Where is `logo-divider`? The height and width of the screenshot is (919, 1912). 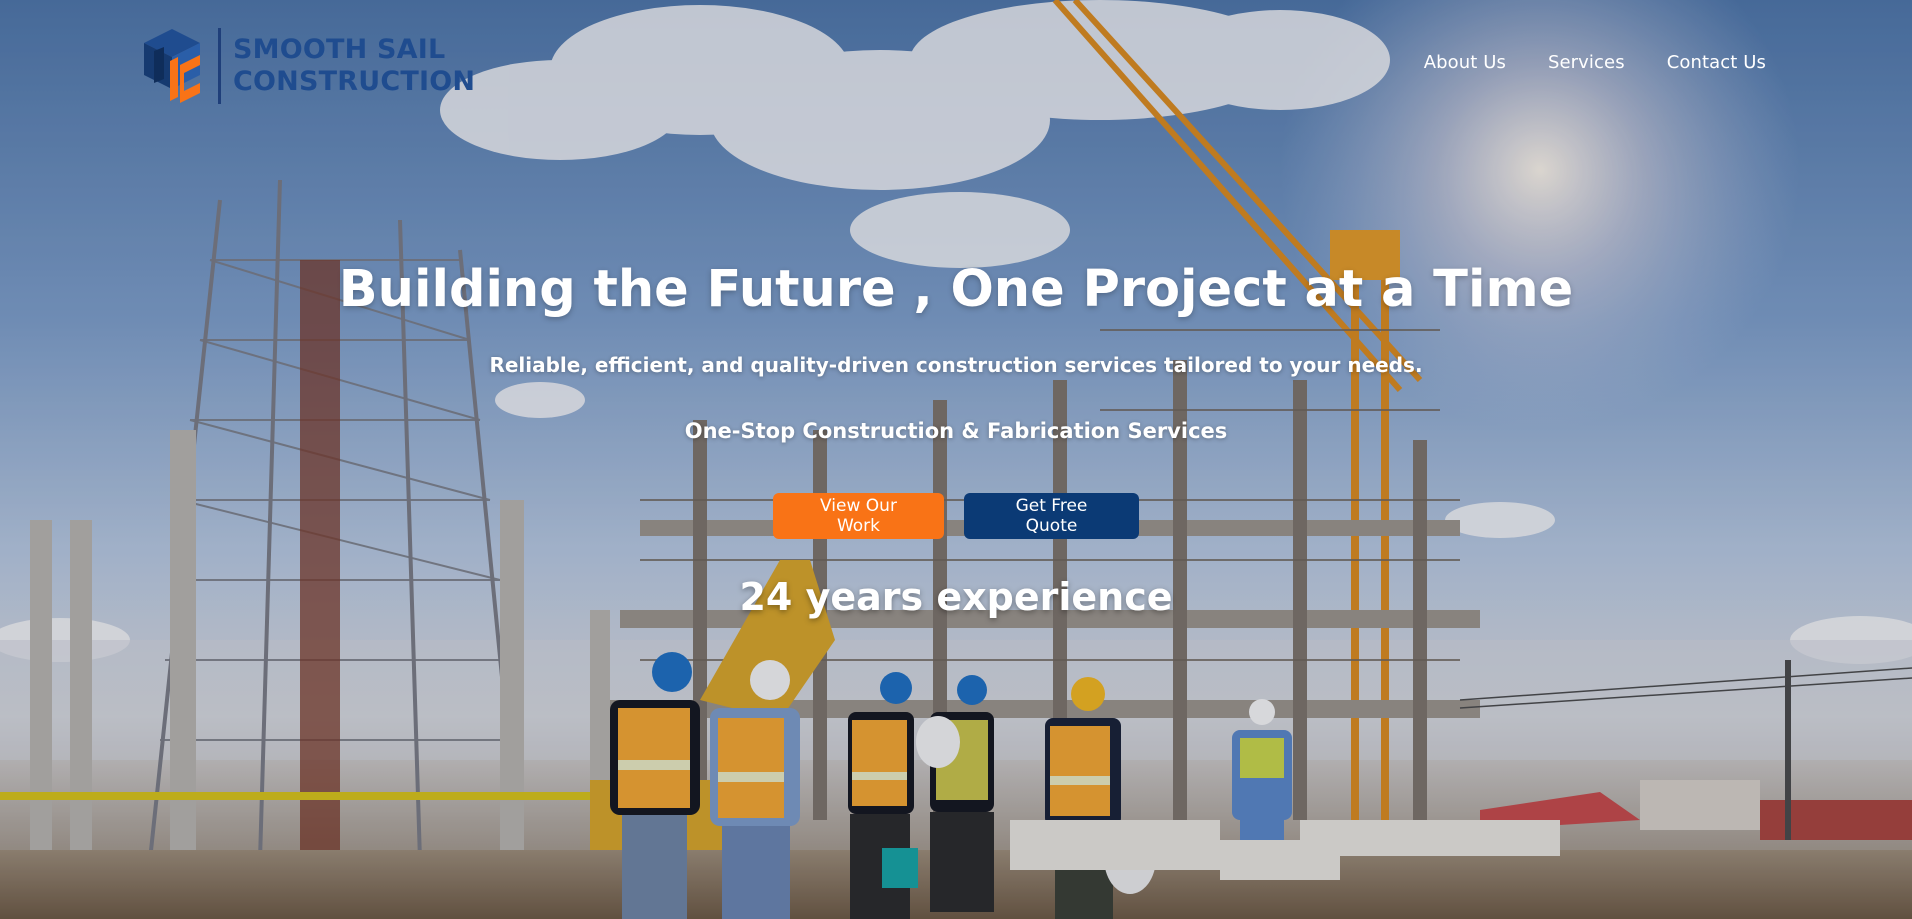 logo-divider is located at coordinates (219, 66).